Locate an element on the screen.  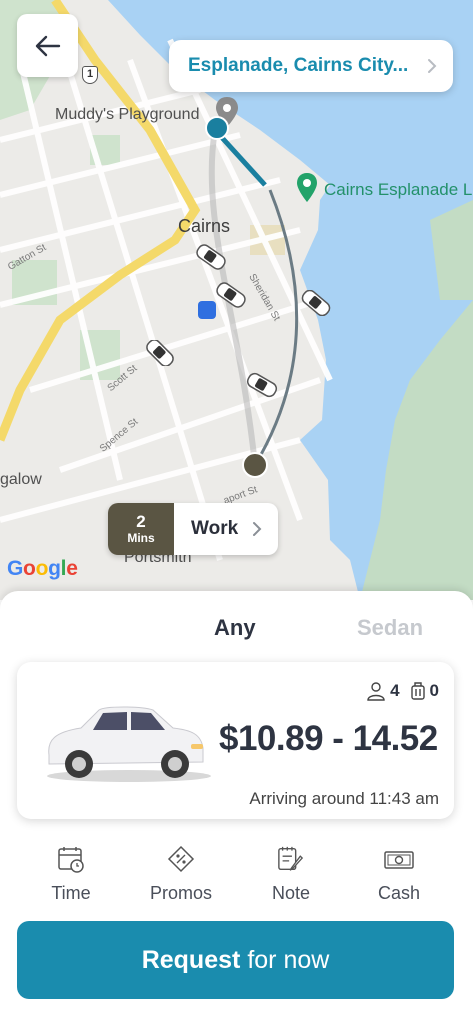
map-label-bungalow: galow is located at coordinates (21, 479).